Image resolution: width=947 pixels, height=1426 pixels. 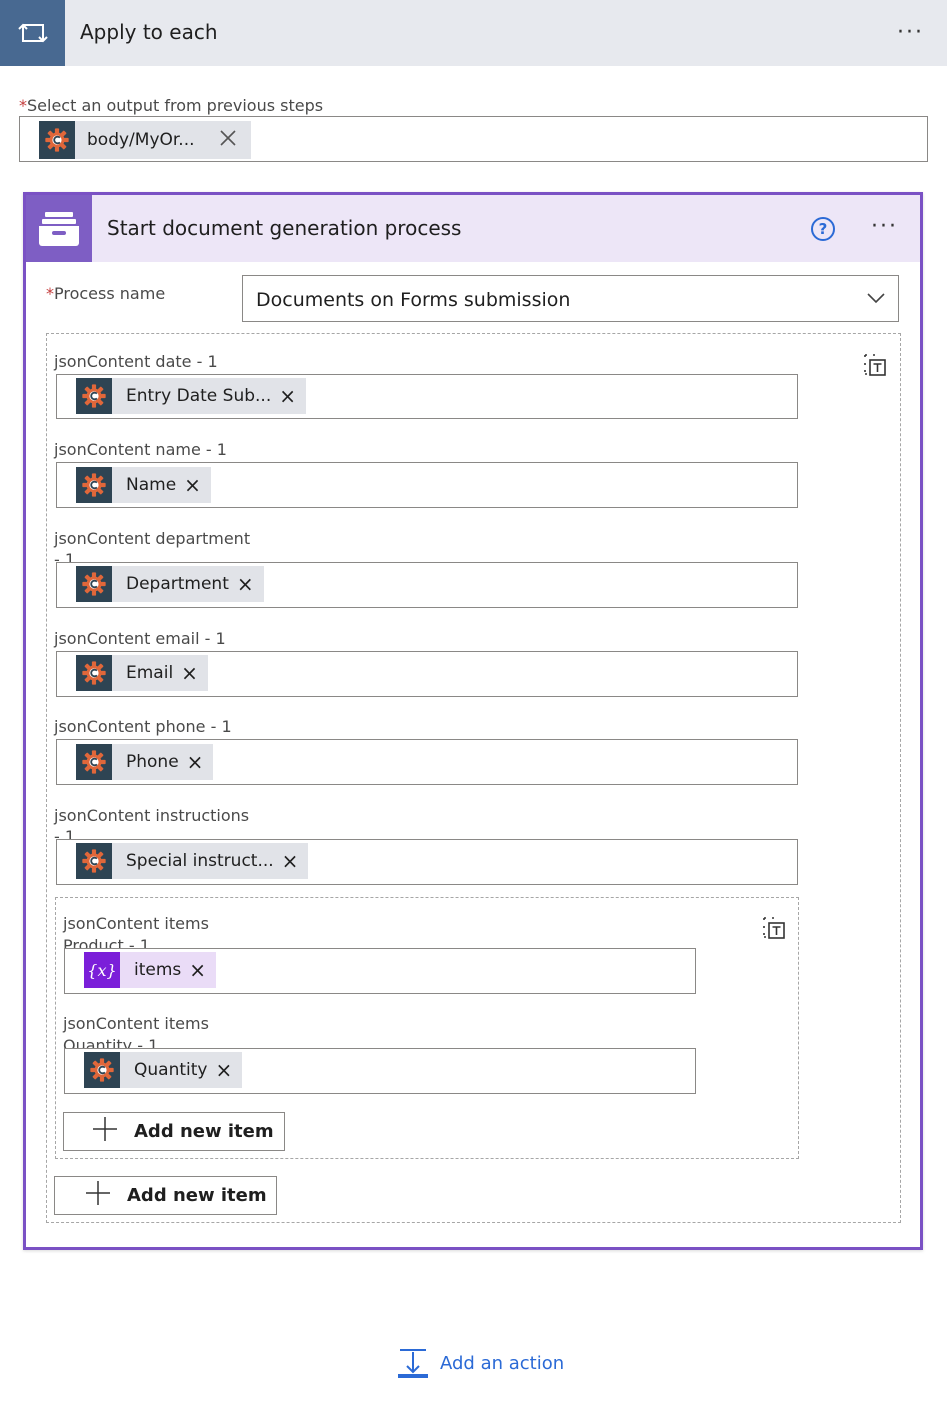 I want to click on add-action-button: Add an action, so click(x=481, y=1363).